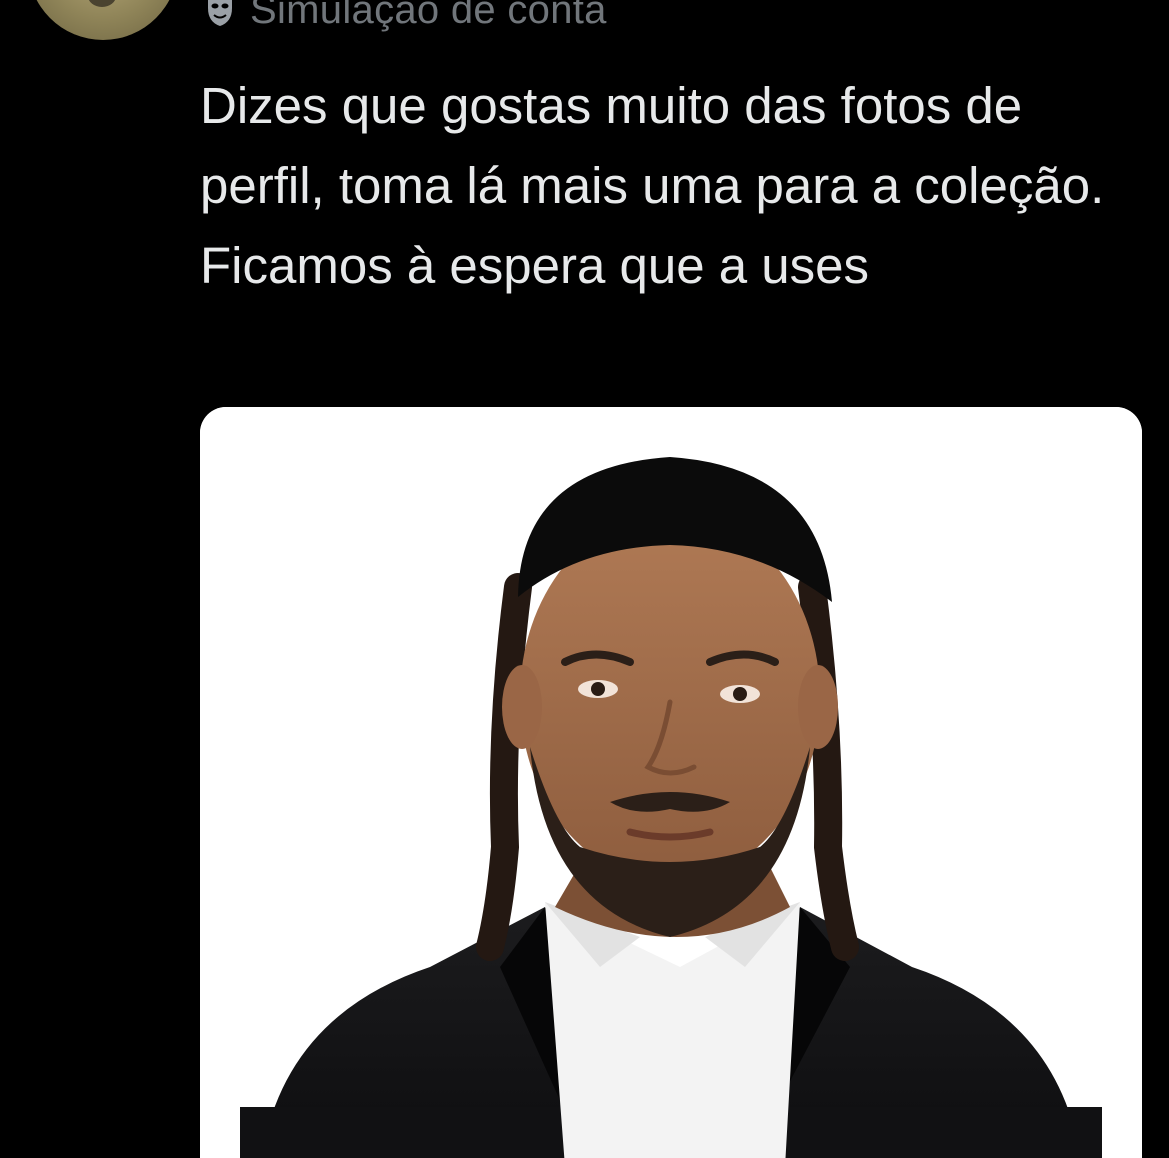  Describe the element at coordinates (220, 13) in the screenshot. I see `mask-icon` at that location.